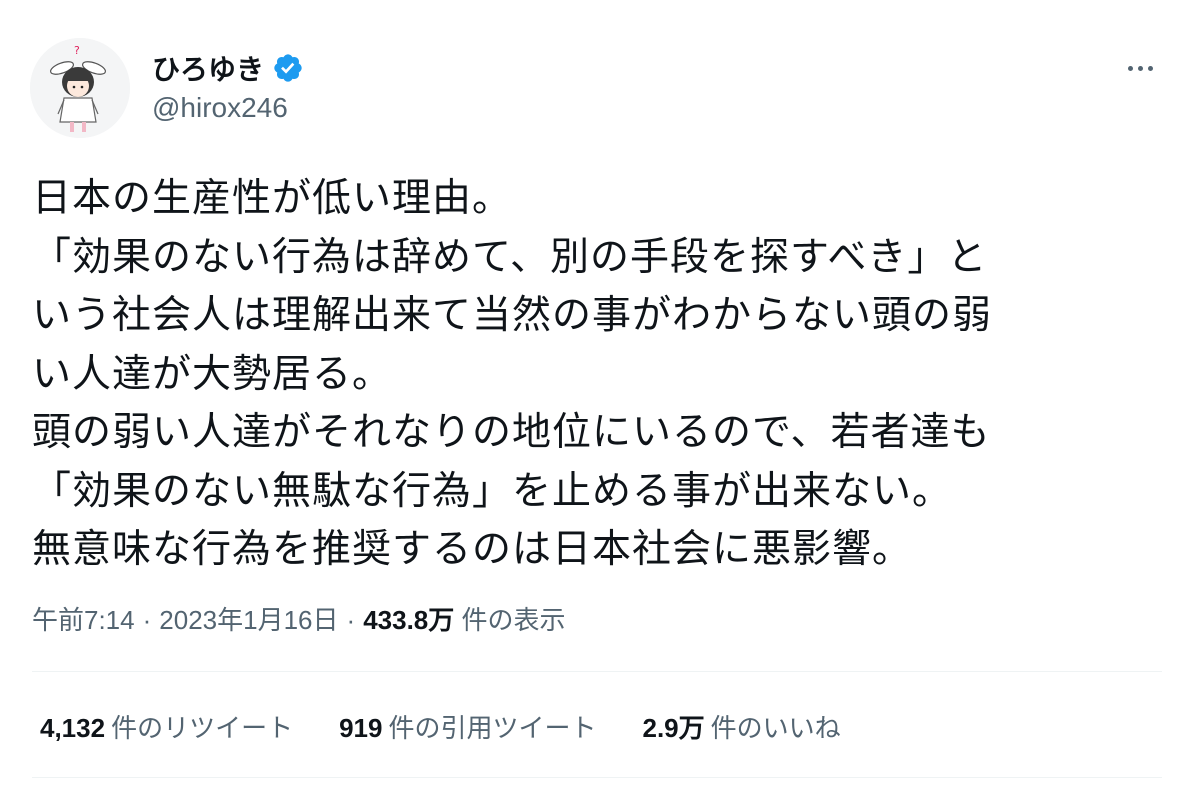  I want to click on likes-count: 2.9万, so click(673, 727).